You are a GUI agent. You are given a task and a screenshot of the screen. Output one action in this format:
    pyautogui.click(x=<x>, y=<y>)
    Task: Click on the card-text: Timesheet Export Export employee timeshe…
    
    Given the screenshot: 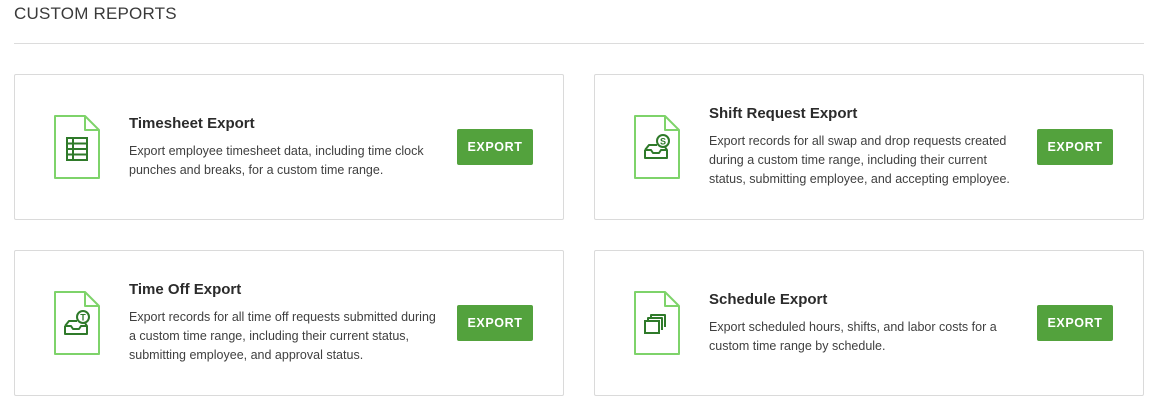 What is the action you would take?
    pyautogui.click(x=284, y=147)
    